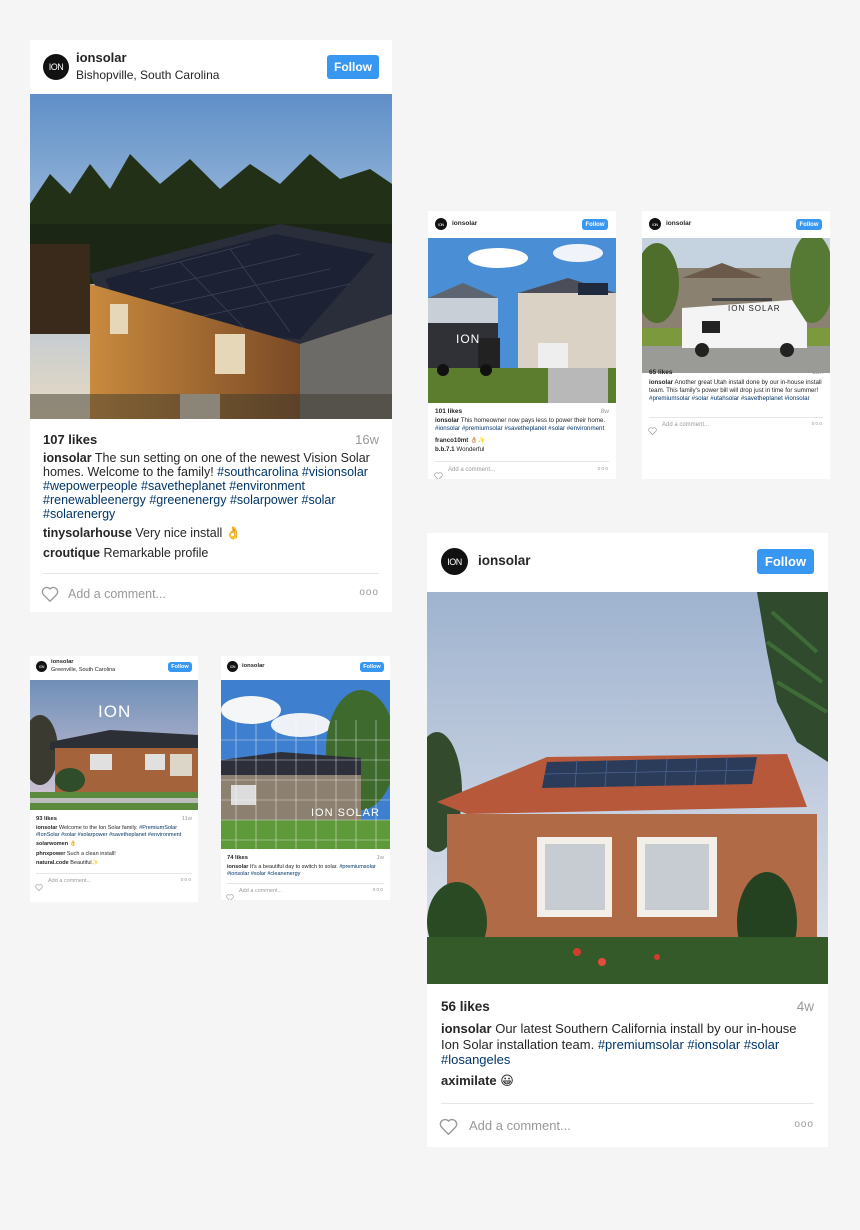  Describe the element at coordinates (451, 440) in the screenshot. I see `comment-username: franco10mt` at that location.